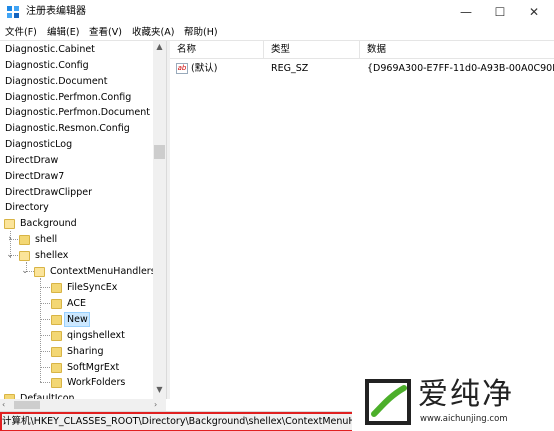  Describe the element at coordinates (376, 50) in the screenshot. I see `column-header-data: 数据` at that location.